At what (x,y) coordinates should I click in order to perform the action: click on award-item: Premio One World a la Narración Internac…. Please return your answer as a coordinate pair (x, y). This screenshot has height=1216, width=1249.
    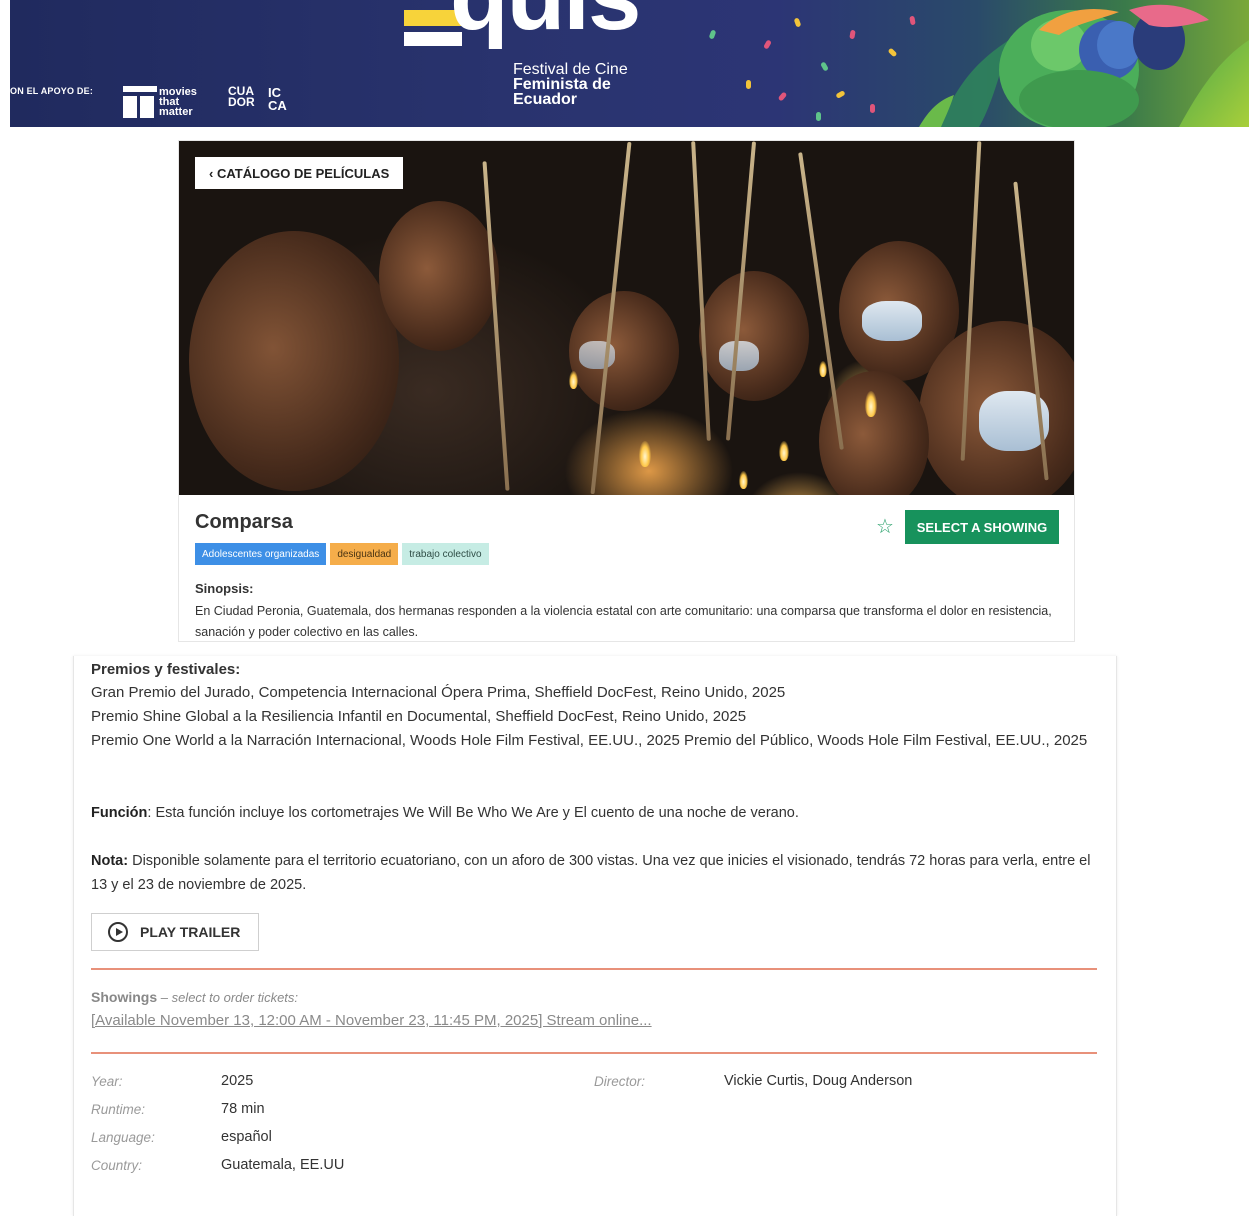
    Looking at the image, I should click on (589, 740).